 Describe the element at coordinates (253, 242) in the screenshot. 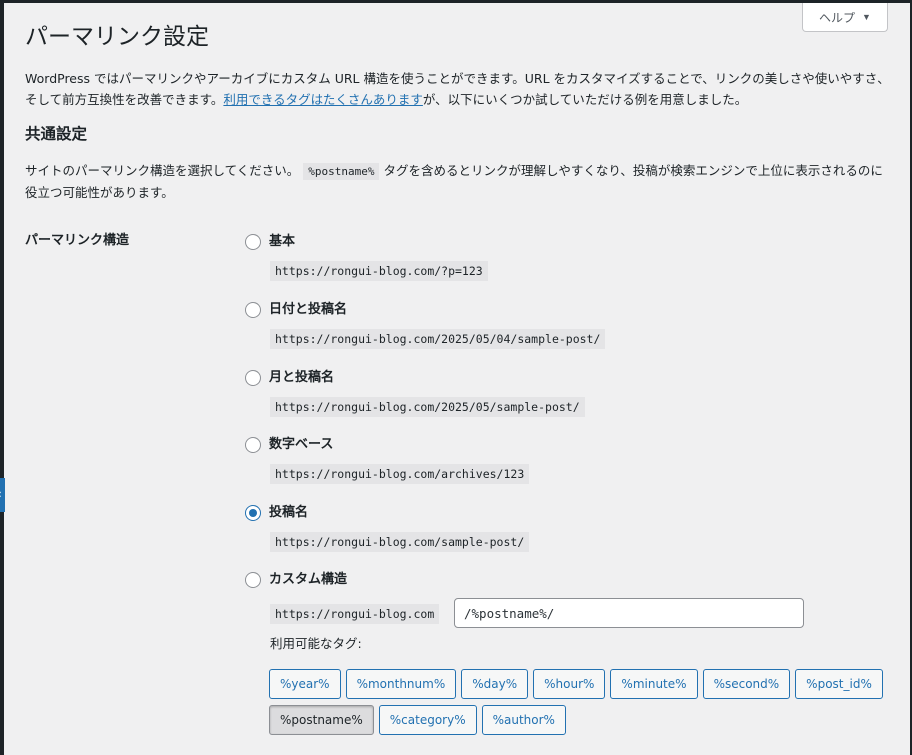

I see `radio-plain` at that location.